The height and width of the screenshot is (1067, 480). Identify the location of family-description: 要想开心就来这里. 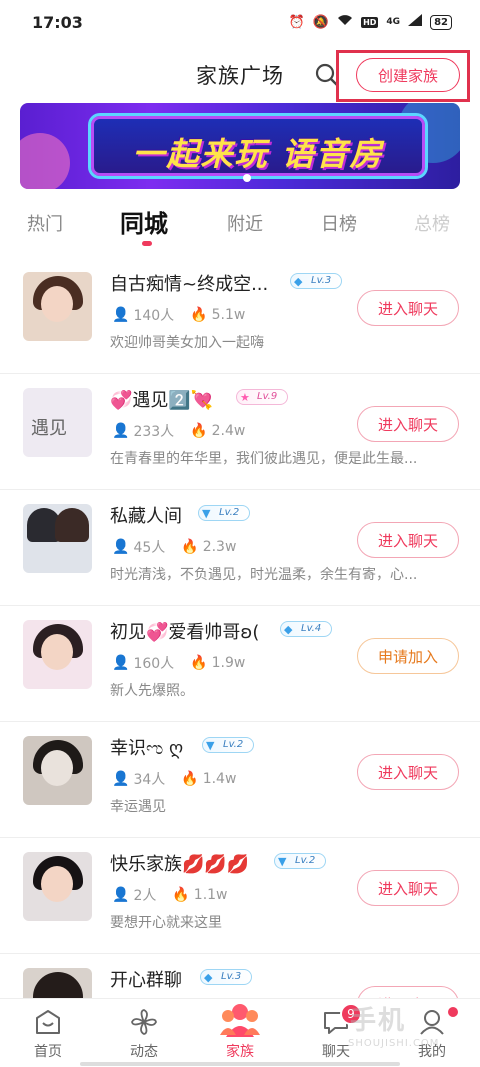
(166, 923).